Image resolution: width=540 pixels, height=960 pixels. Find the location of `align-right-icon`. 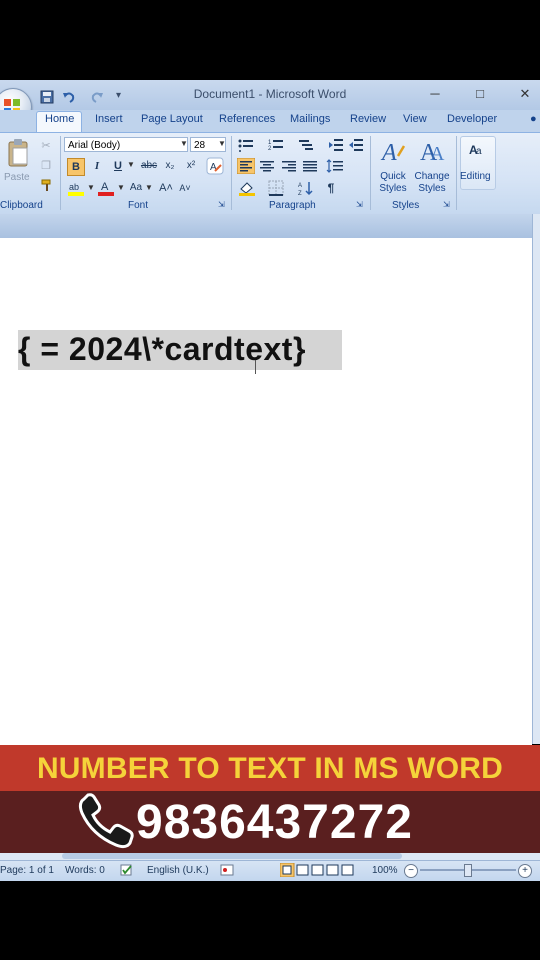

align-right-icon is located at coordinates (289, 166).